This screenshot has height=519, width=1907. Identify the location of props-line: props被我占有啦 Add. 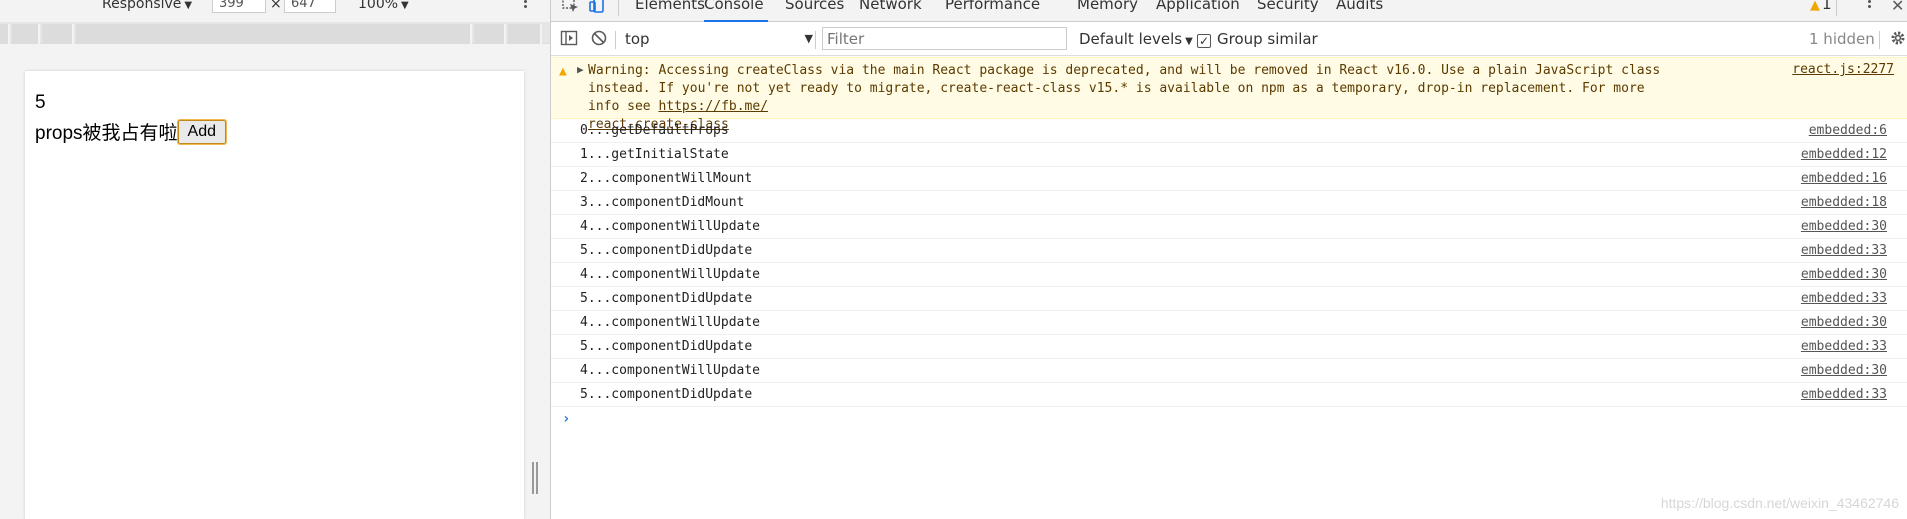
(131, 131).